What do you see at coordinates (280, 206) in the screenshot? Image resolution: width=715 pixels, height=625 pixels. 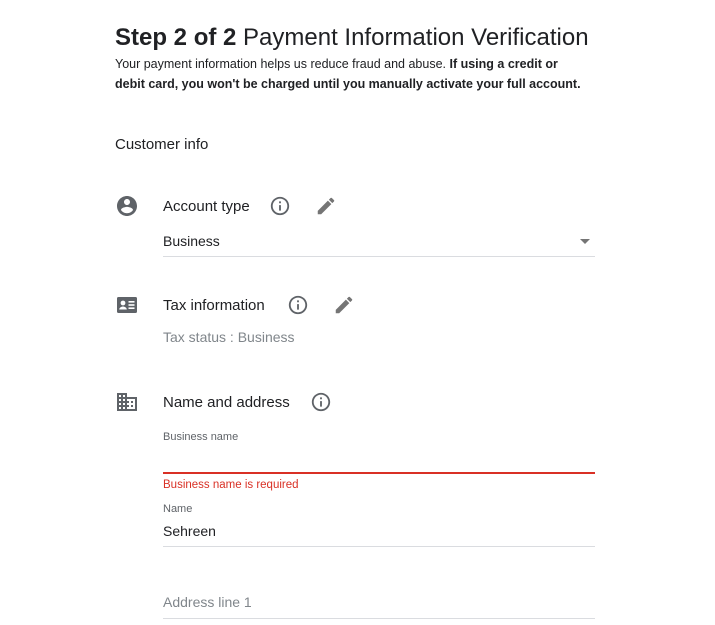 I see `account-type-info-icon` at bounding box center [280, 206].